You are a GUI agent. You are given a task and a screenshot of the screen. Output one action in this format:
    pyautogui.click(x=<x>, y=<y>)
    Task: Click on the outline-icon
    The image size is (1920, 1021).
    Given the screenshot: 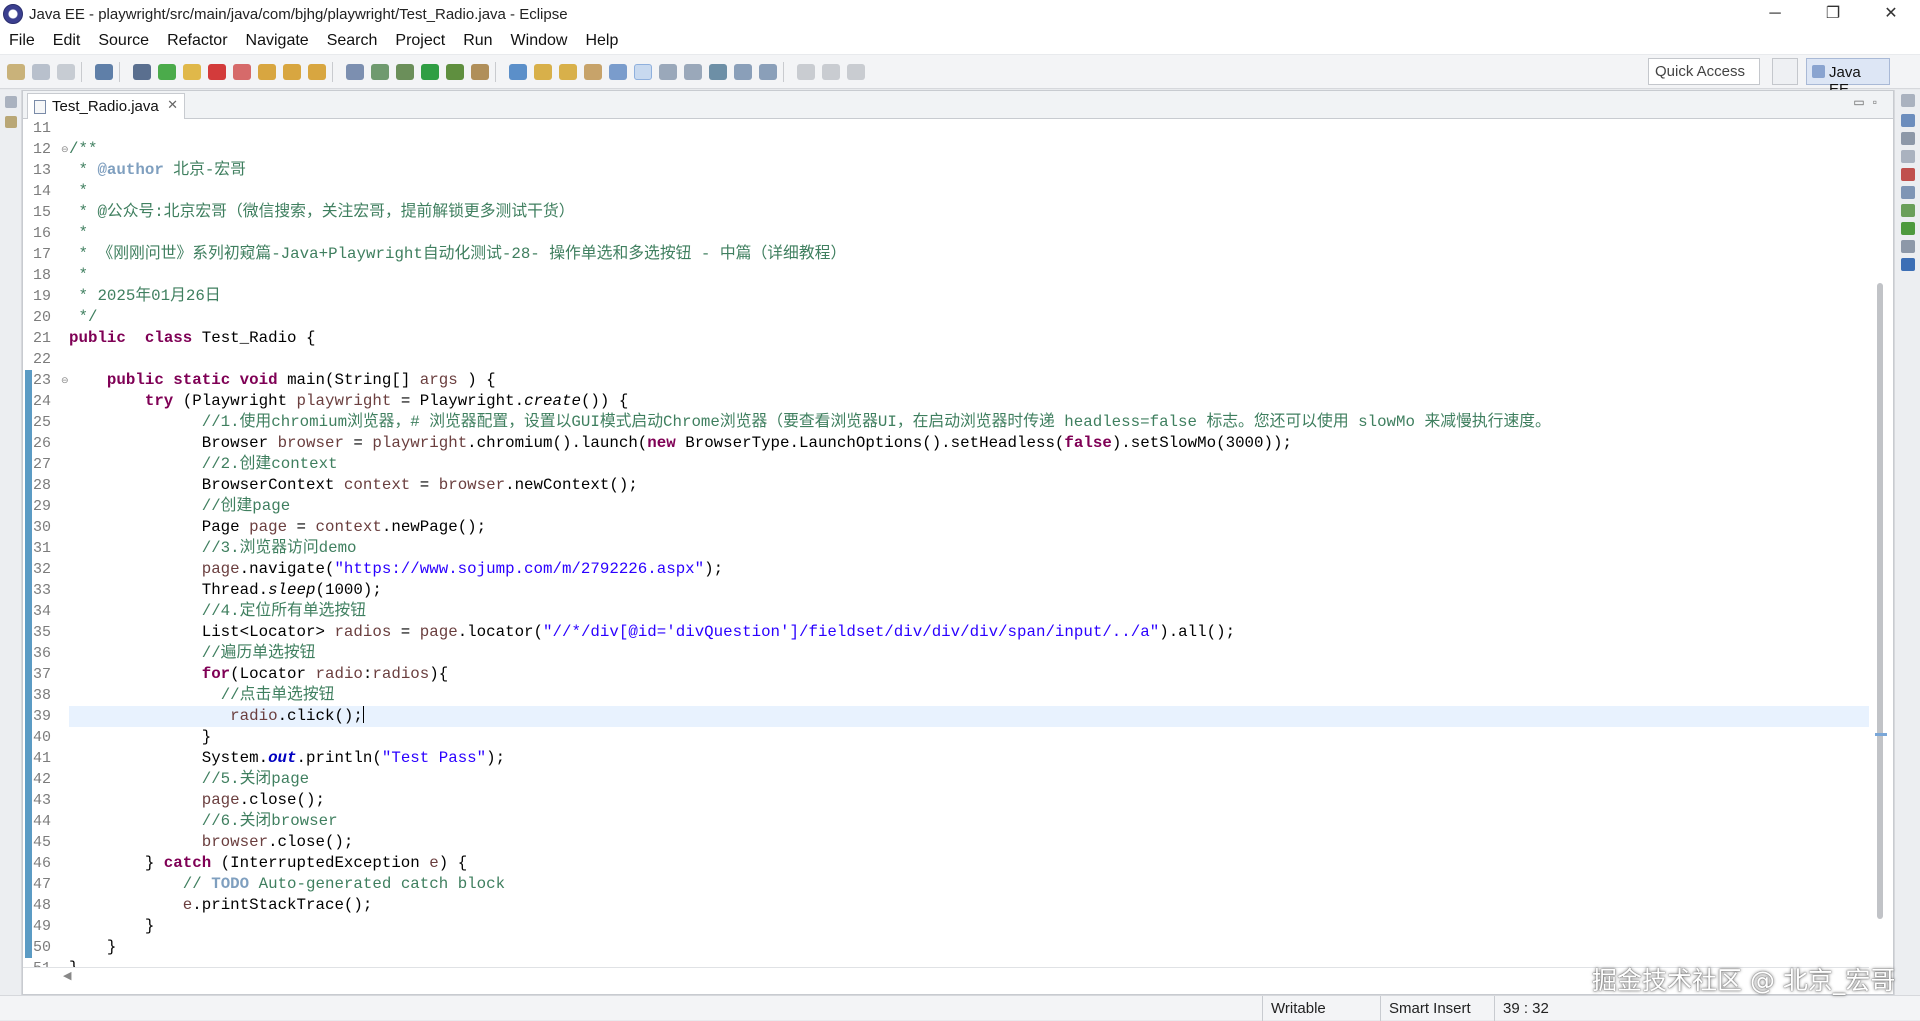 What is the action you would take?
    pyautogui.click(x=1908, y=120)
    